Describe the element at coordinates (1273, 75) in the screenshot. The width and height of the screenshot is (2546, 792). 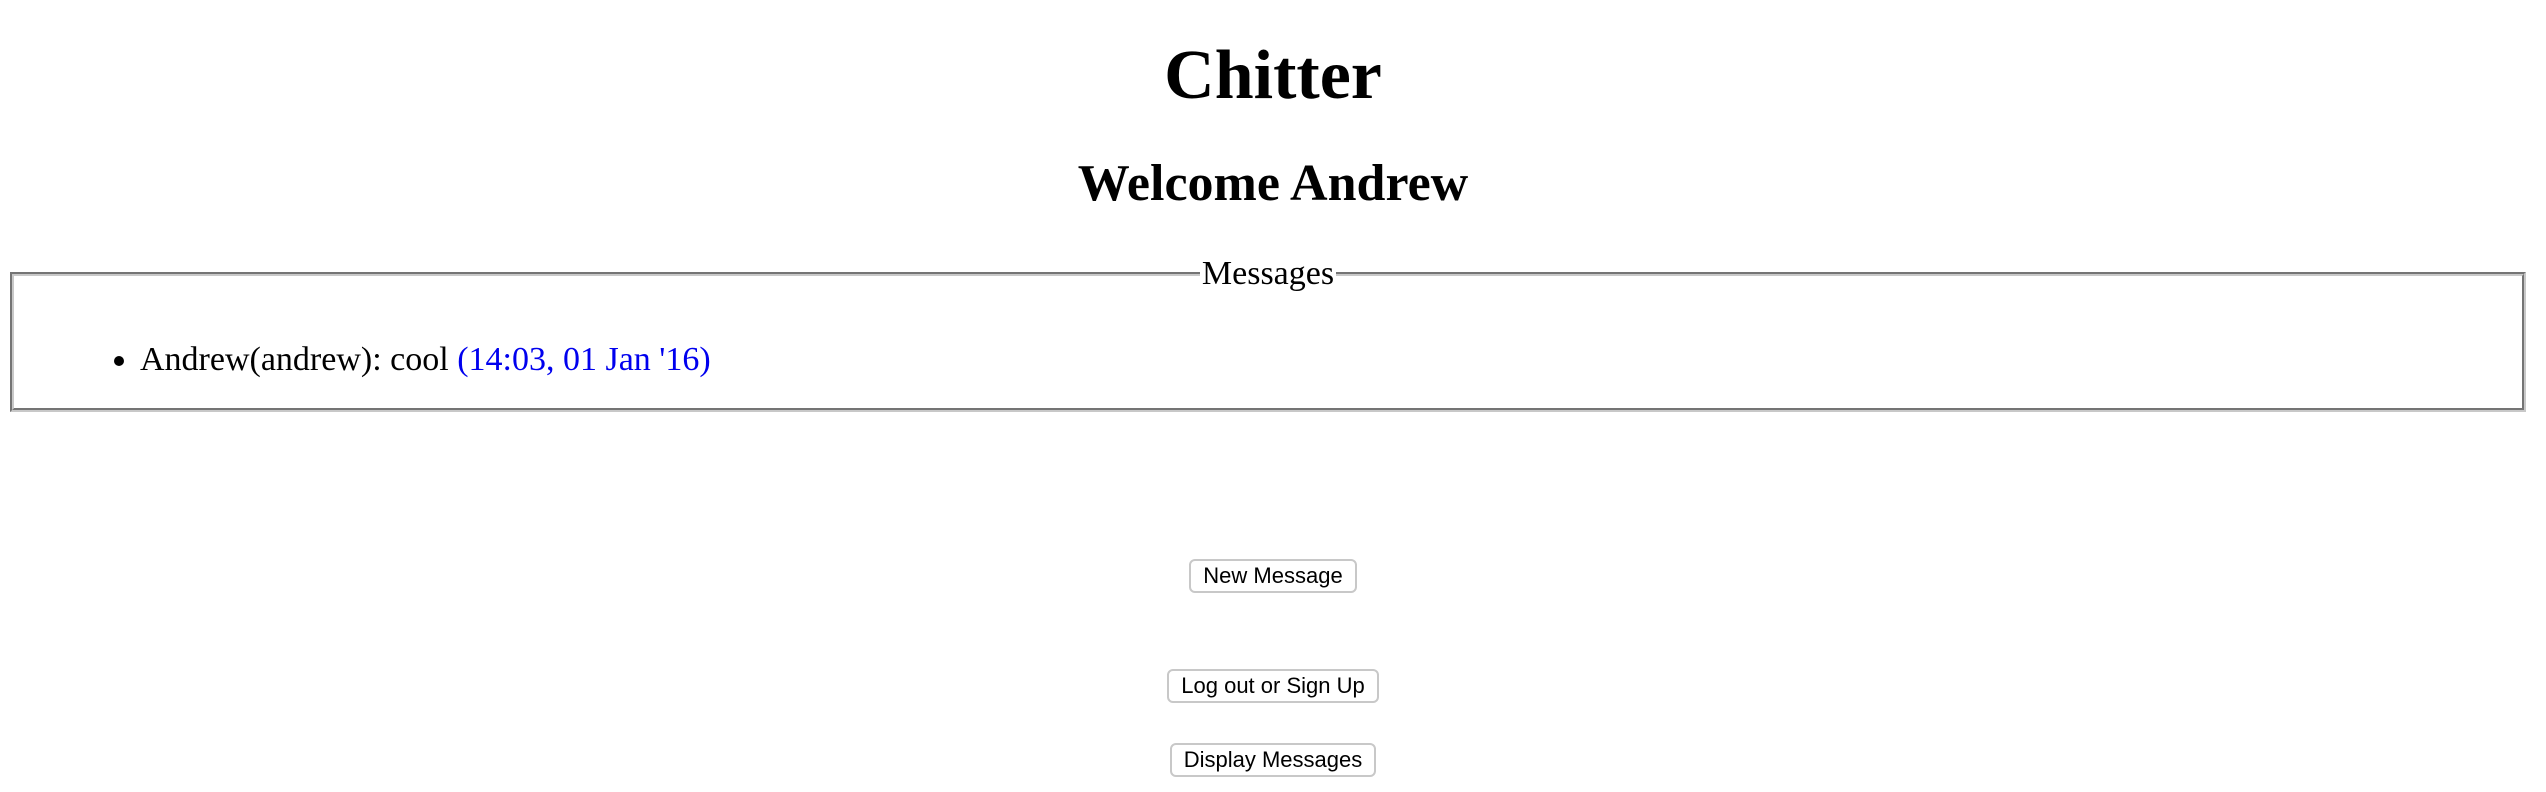
I see `site-title: Chitter` at that location.